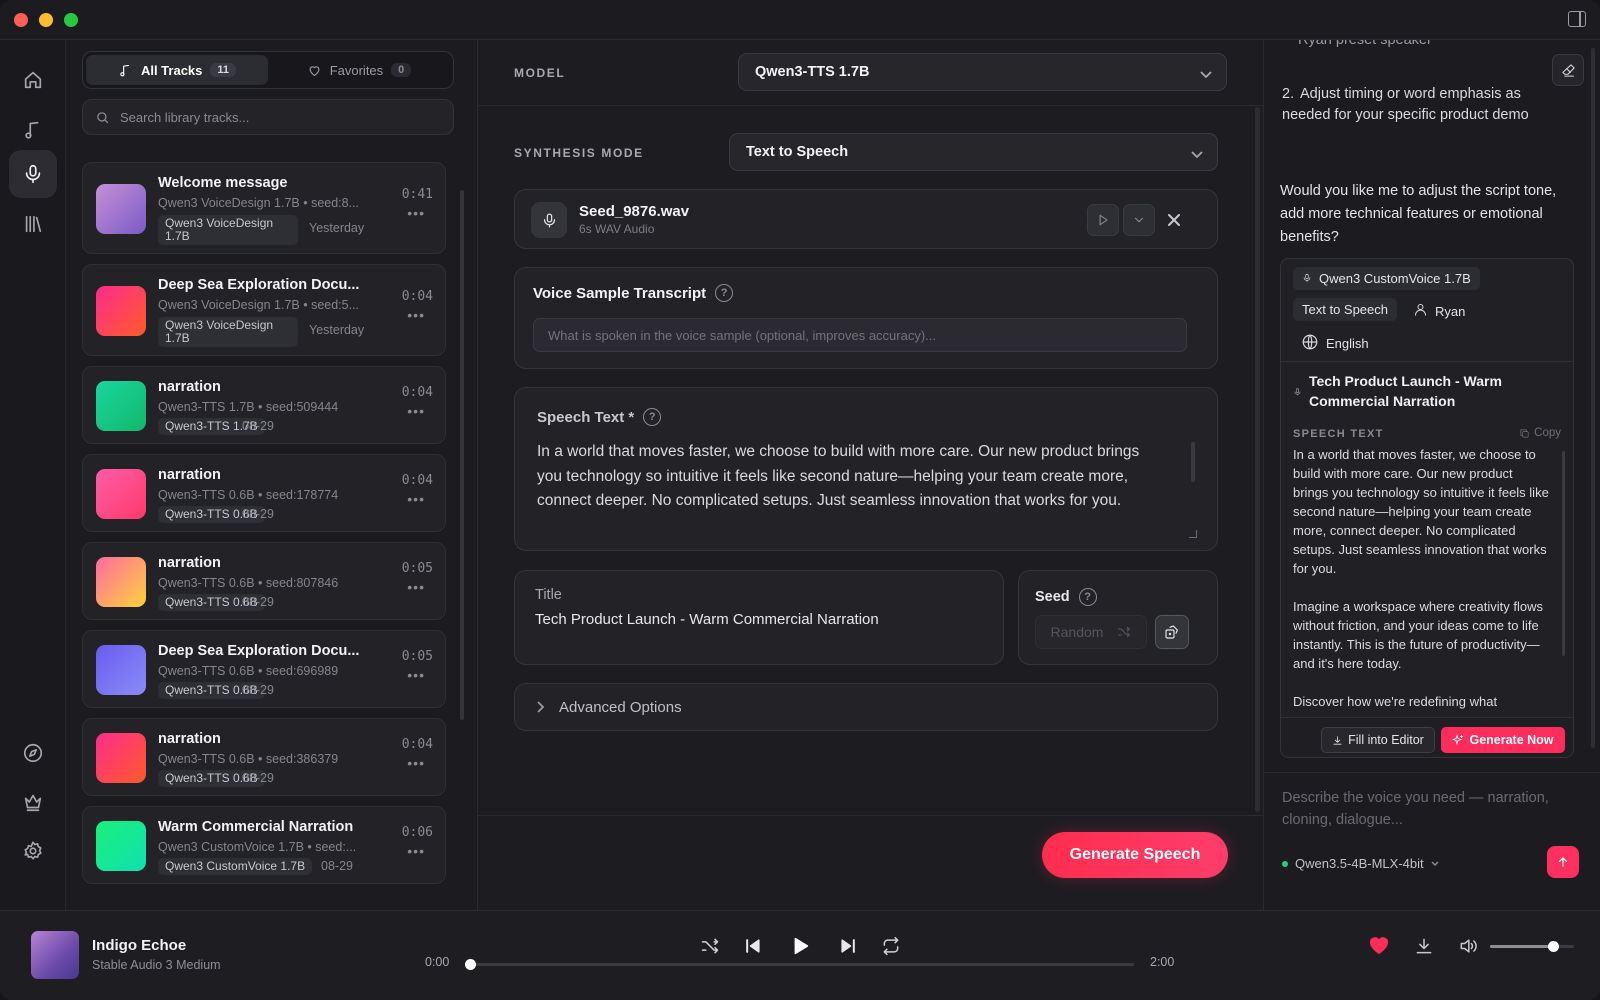  I want to click on seed-options-button, so click(1139, 220).